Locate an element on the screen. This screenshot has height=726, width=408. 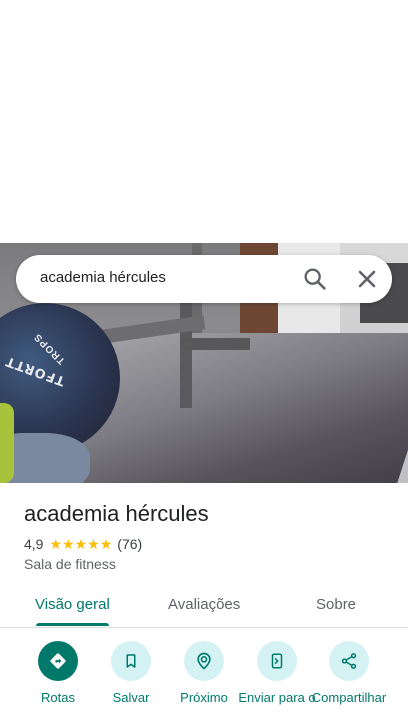
tab-reviews: Avaliações is located at coordinates (204, 604).